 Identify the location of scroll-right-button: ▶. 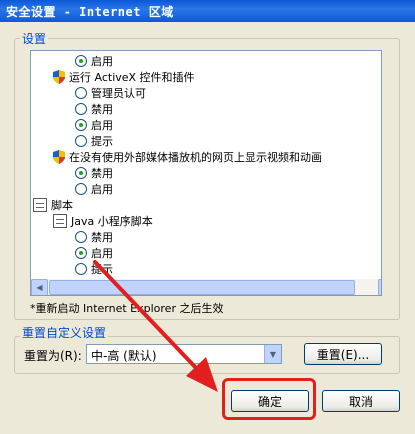
(379, 287).